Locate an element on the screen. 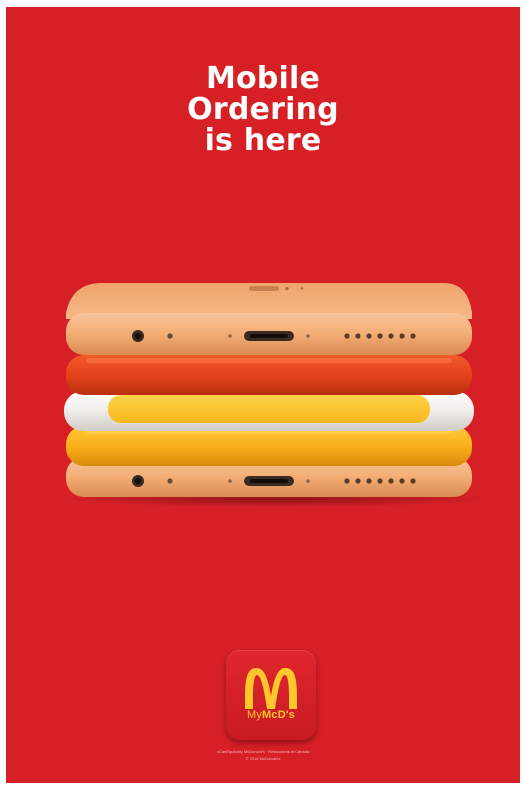 Image resolution: width=523 pixels, height=786 pixels. phone-white is located at coordinates (269, 411).